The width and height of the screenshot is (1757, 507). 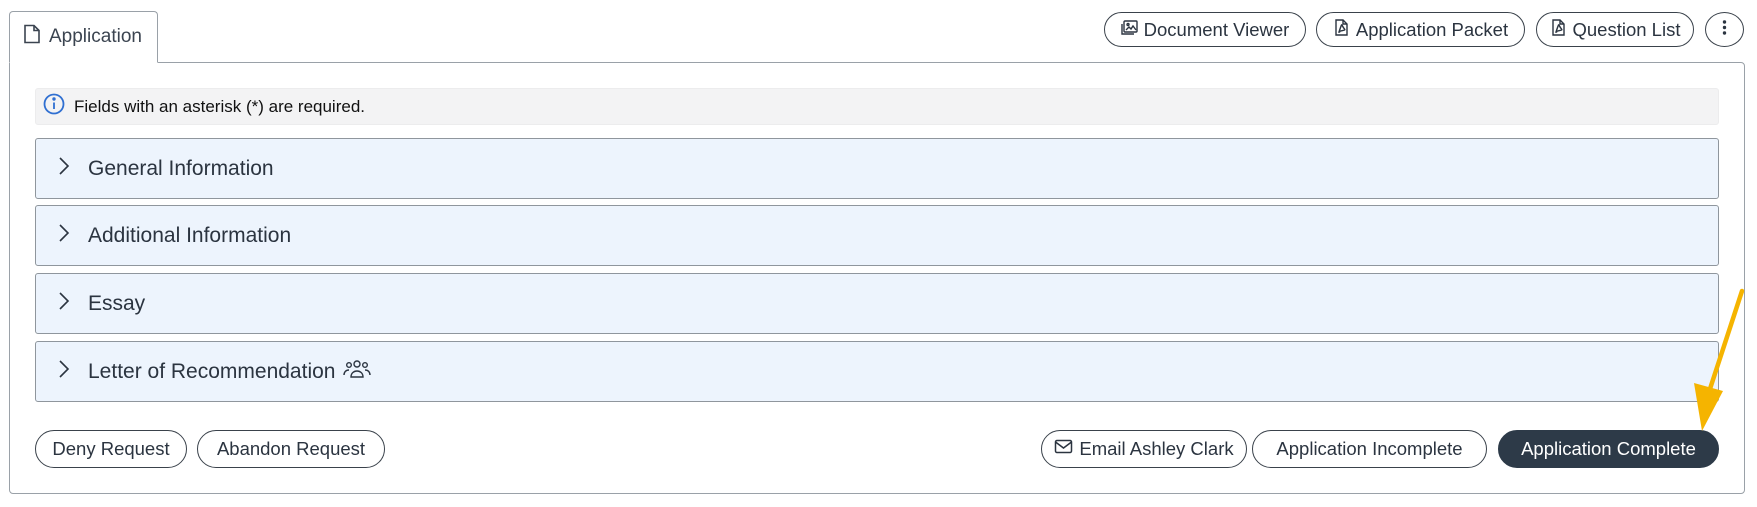 I want to click on application-packet-button: Application Packet, so click(x=1420, y=29).